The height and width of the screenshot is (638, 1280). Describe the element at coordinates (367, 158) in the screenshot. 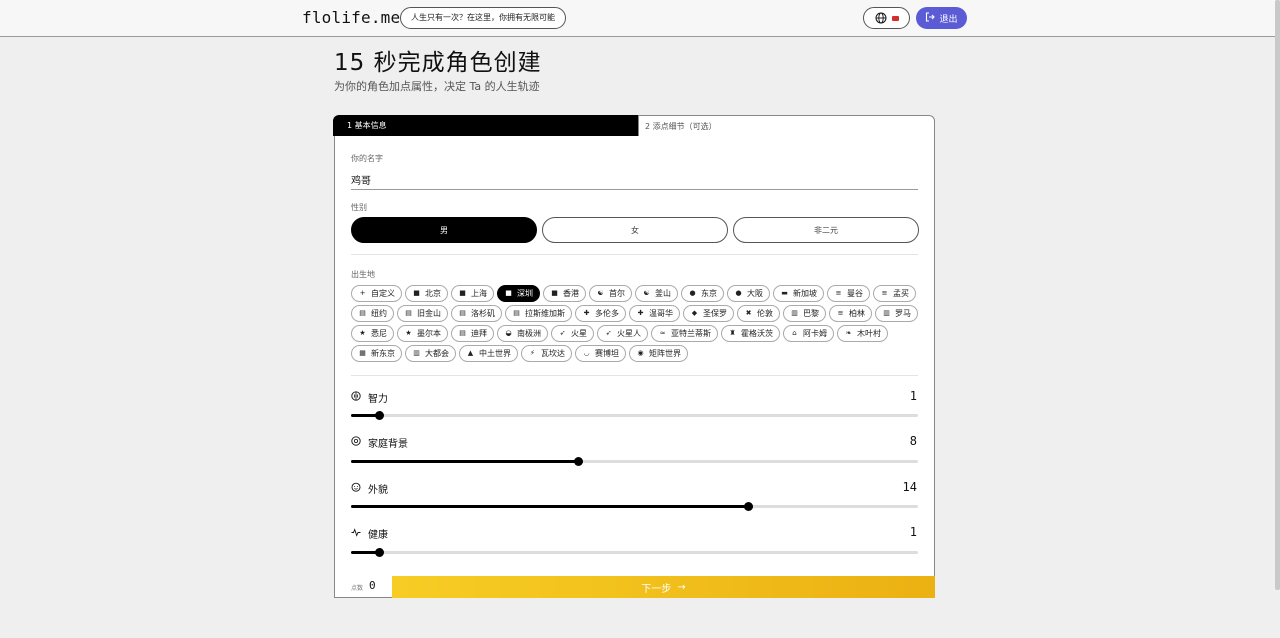

I see `name-label: 你的名字` at that location.